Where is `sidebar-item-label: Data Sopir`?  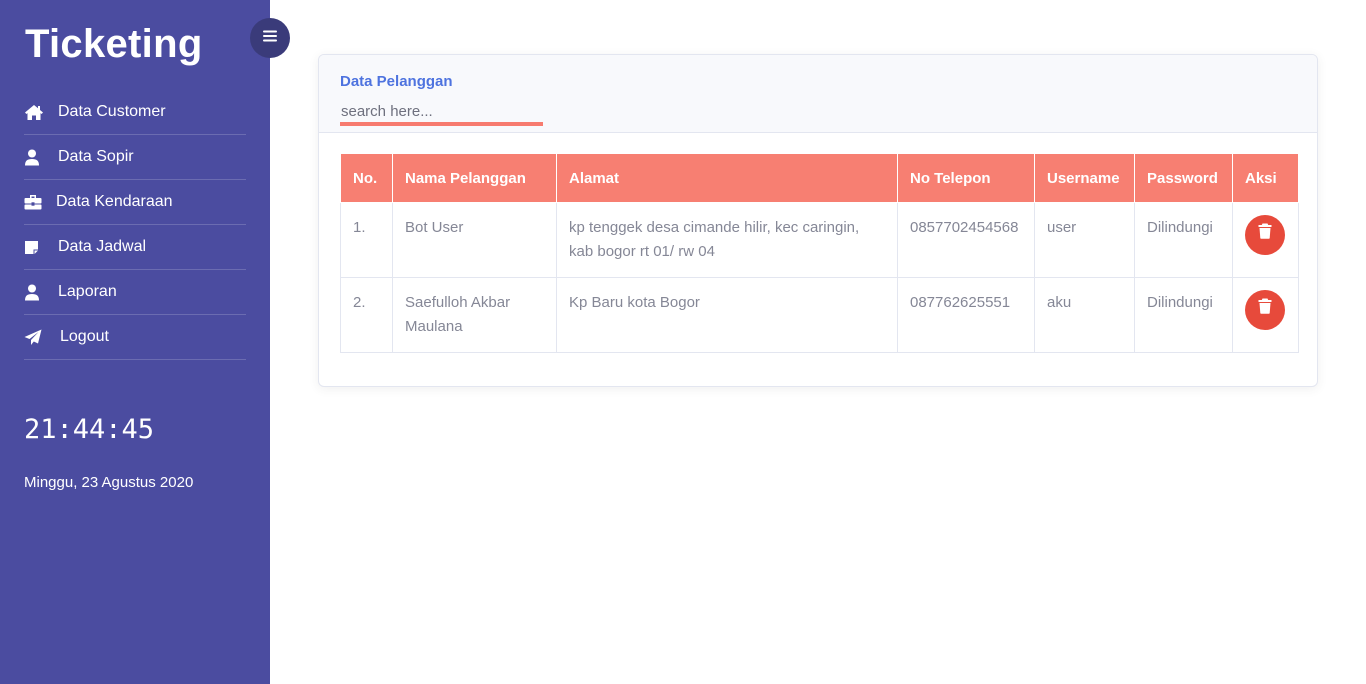
sidebar-item-label: Data Sopir is located at coordinates (96, 156).